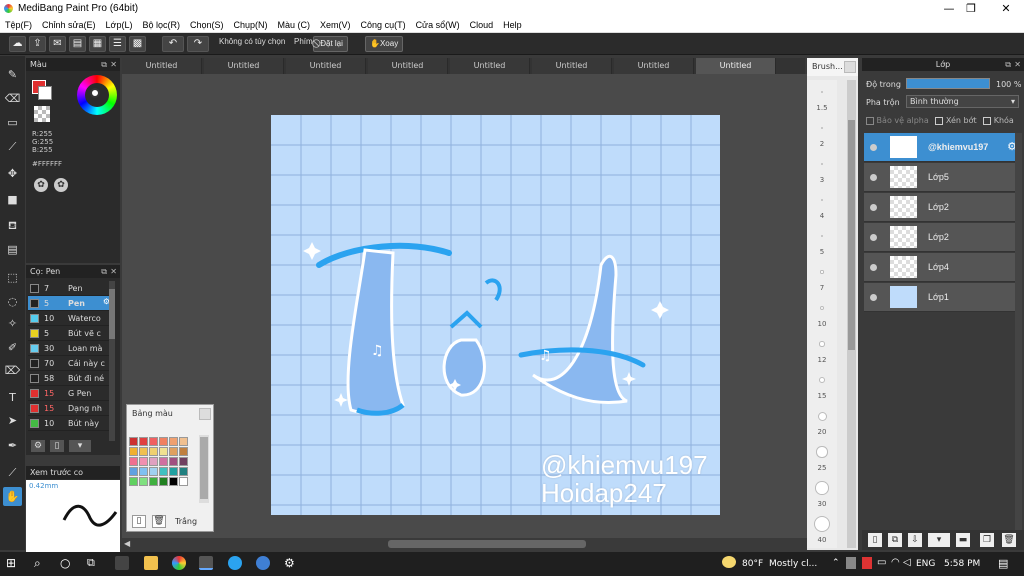  What do you see at coordinates (438, 25) in the screenshot?
I see `menu-window: Cửa sổ(W)` at bounding box center [438, 25].